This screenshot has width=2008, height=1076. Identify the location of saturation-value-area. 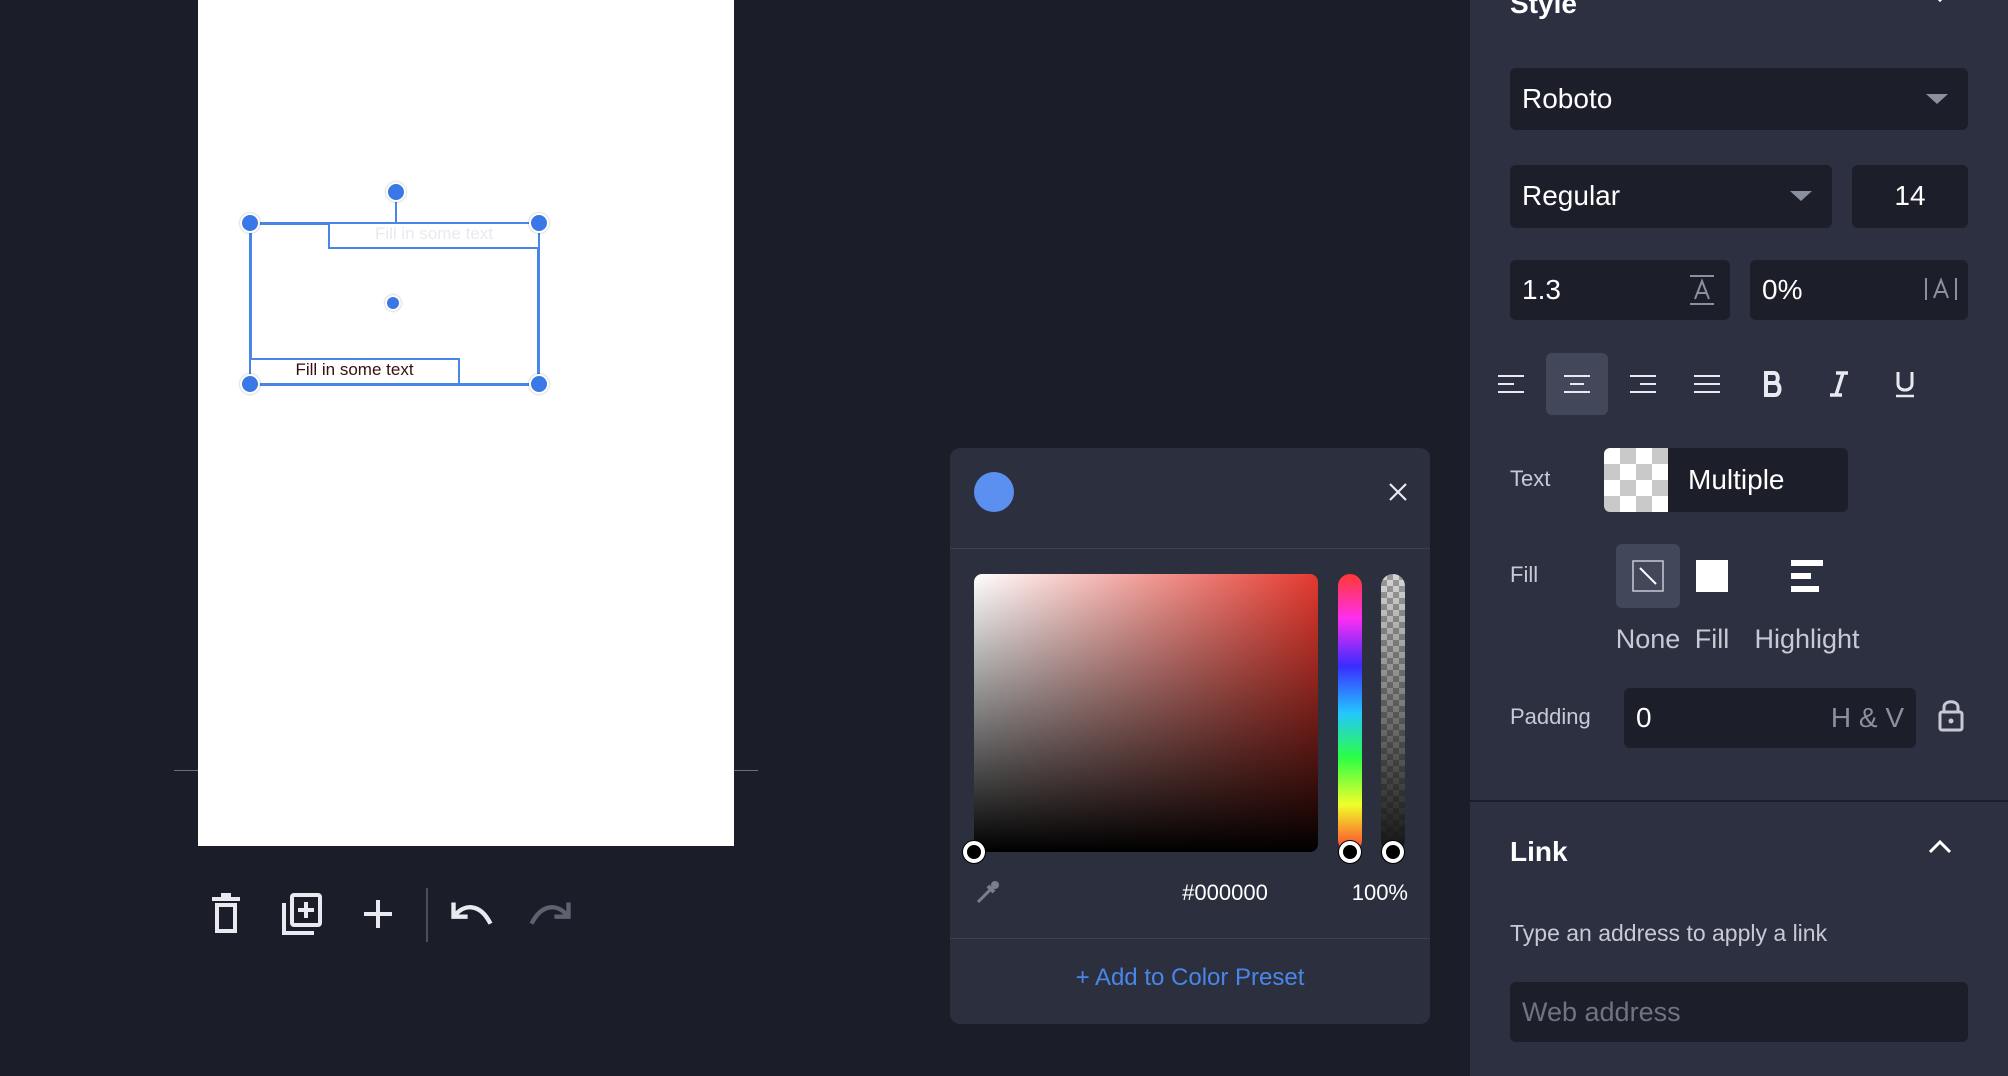
(1146, 713).